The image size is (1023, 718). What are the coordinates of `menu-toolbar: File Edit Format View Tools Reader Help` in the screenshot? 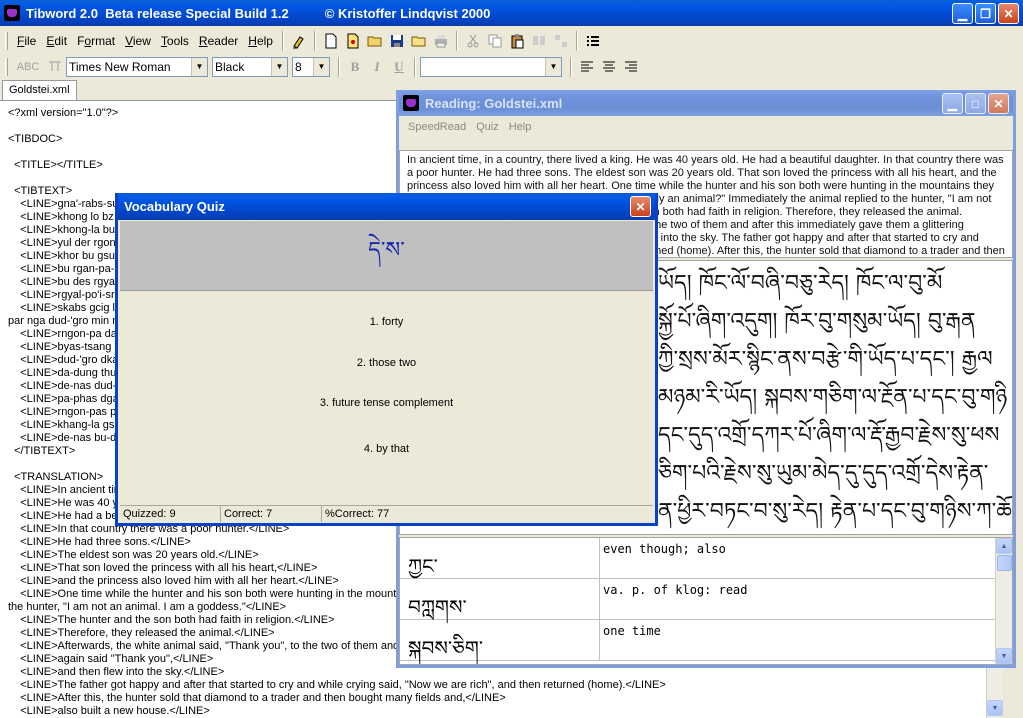 It's located at (511, 40).